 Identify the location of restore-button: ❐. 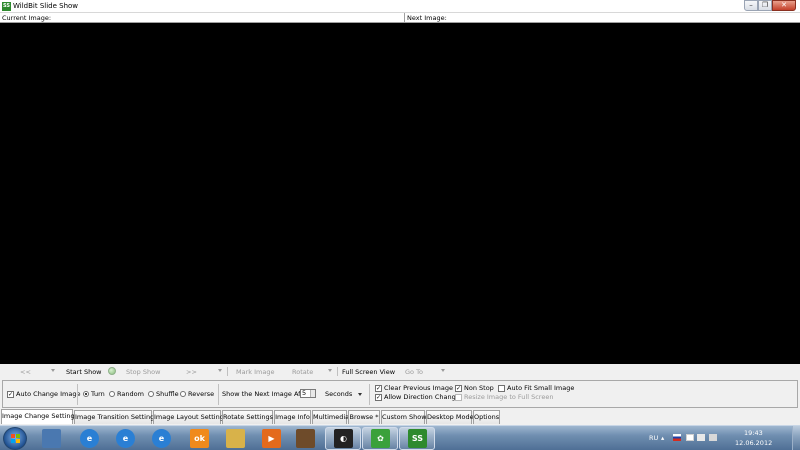
(765, 5).